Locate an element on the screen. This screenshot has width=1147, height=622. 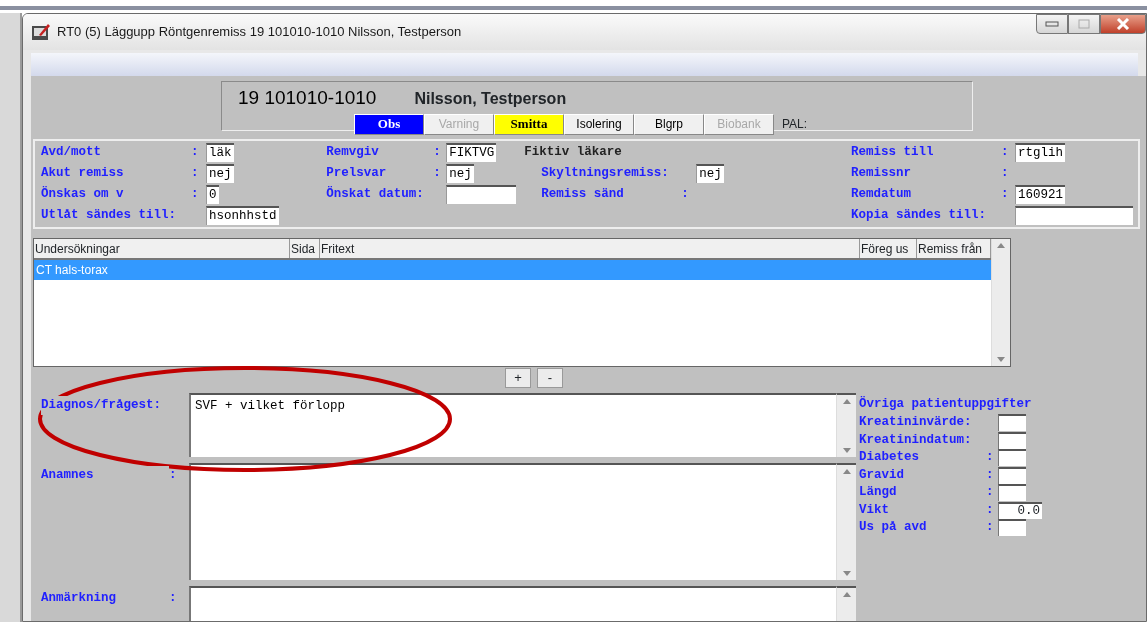
field-label: Utlåt sändes till: is located at coordinates (109, 216).